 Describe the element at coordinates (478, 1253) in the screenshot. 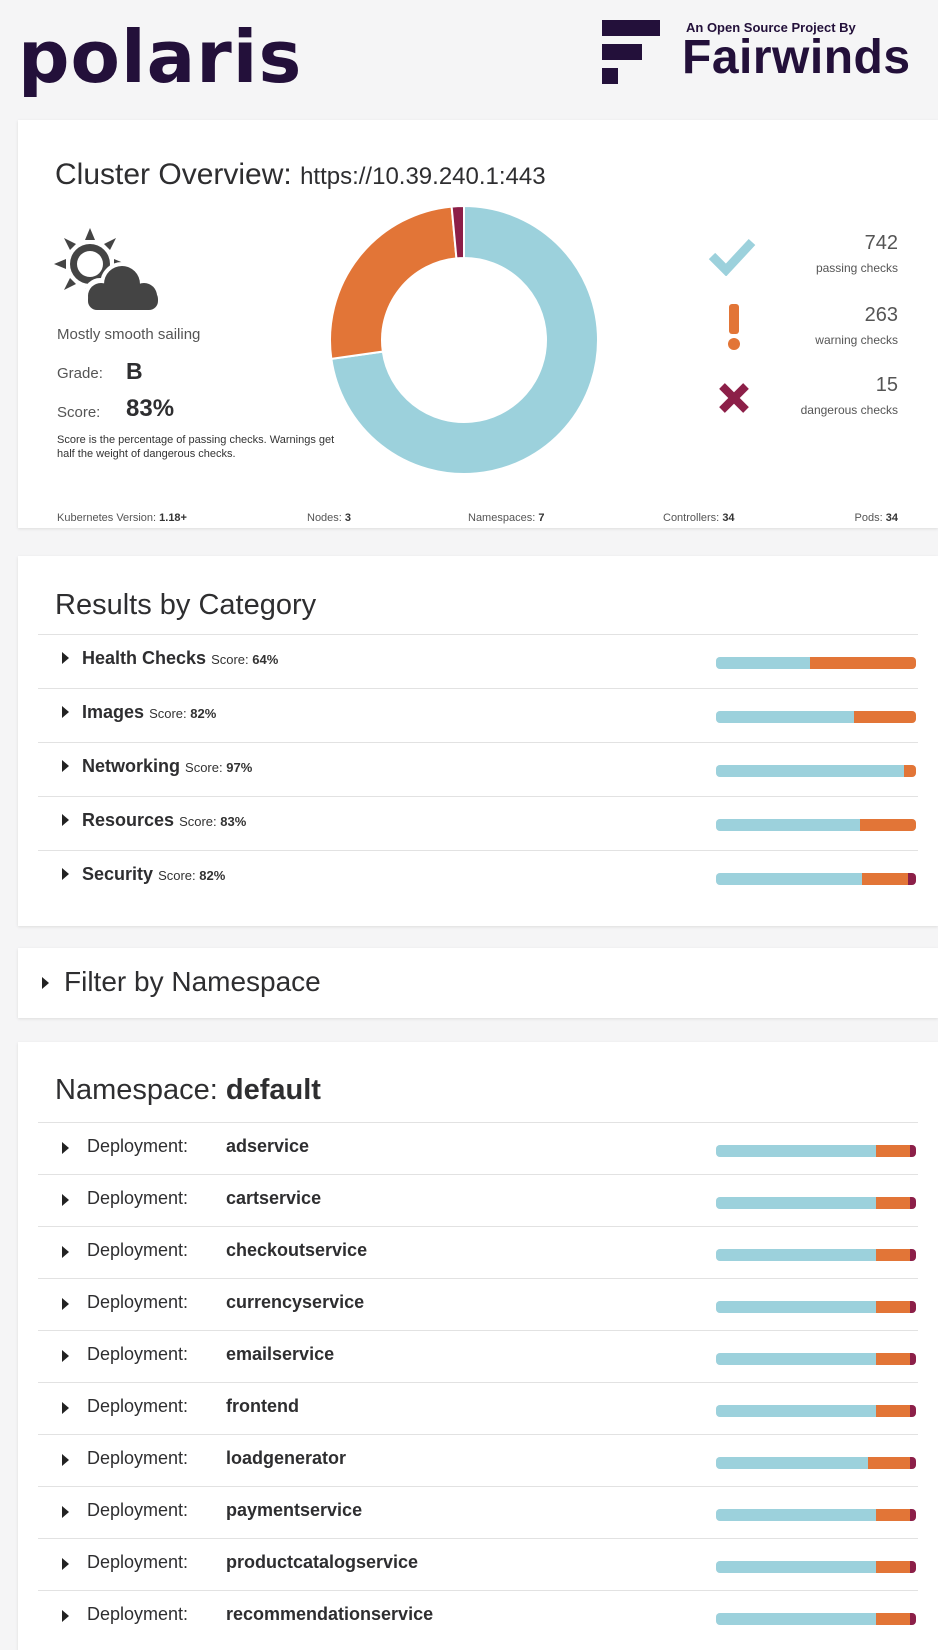

I see `deployment-row: Deployment: checkoutservice` at that location.